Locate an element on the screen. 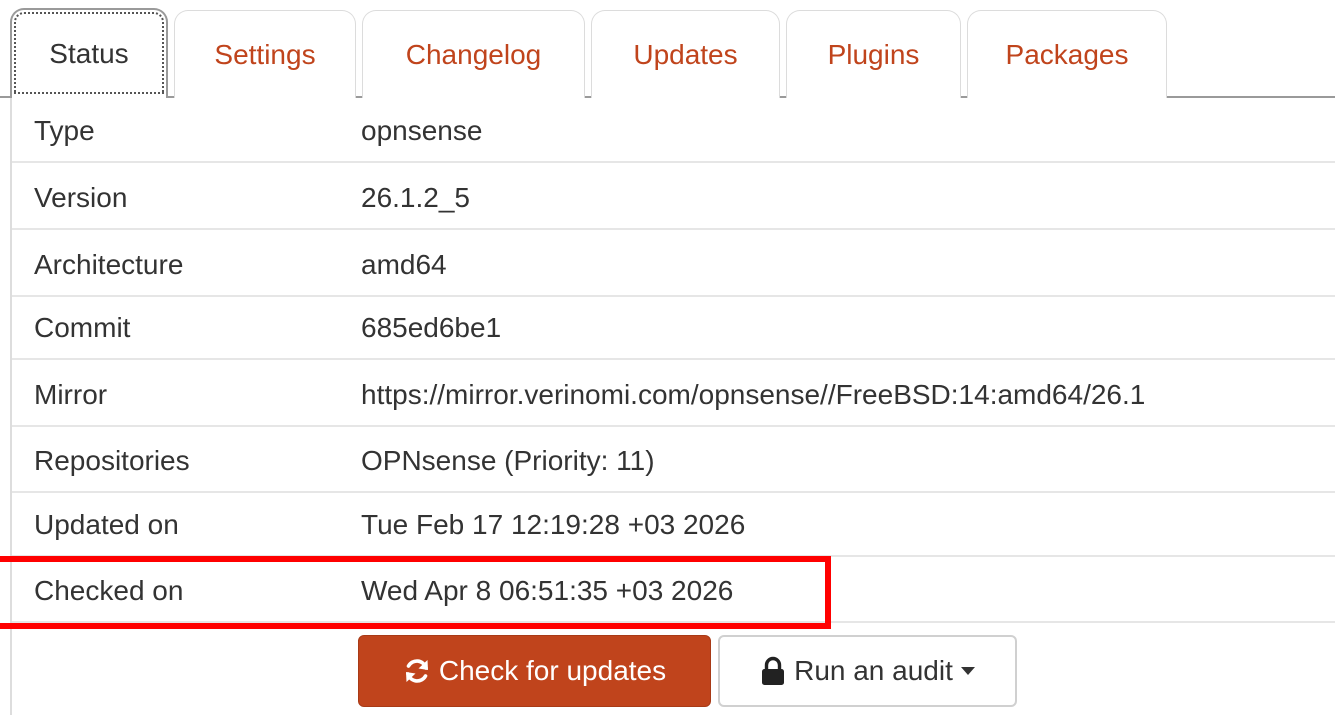  row-value: OPNsense (Priority: 11) is located at coordinates (508, 460).